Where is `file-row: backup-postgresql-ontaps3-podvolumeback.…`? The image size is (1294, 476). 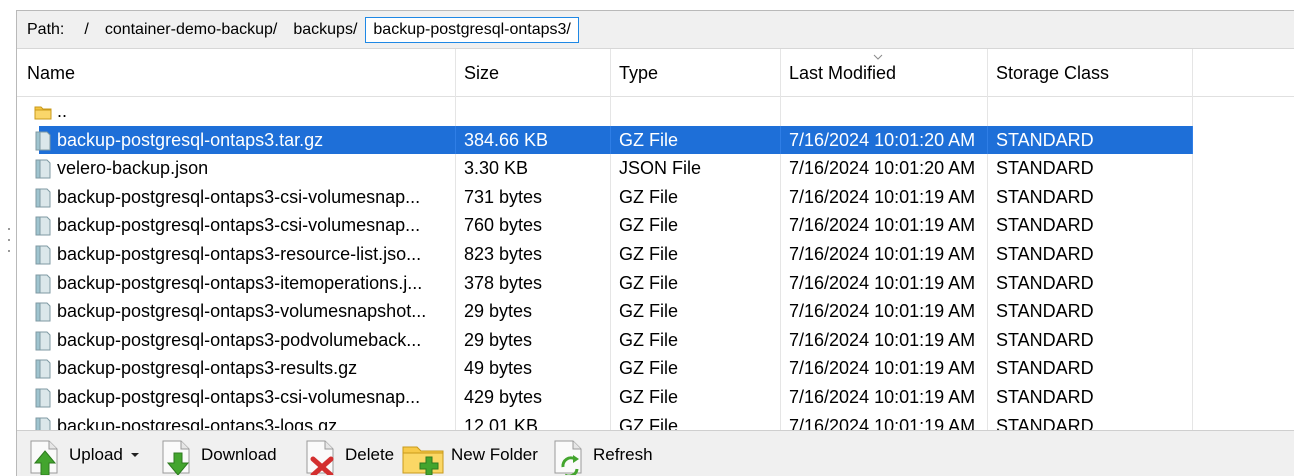
file-row: backup-postgresql-ontaps3-podvolumeback.… is located at coordinates (655, 340).